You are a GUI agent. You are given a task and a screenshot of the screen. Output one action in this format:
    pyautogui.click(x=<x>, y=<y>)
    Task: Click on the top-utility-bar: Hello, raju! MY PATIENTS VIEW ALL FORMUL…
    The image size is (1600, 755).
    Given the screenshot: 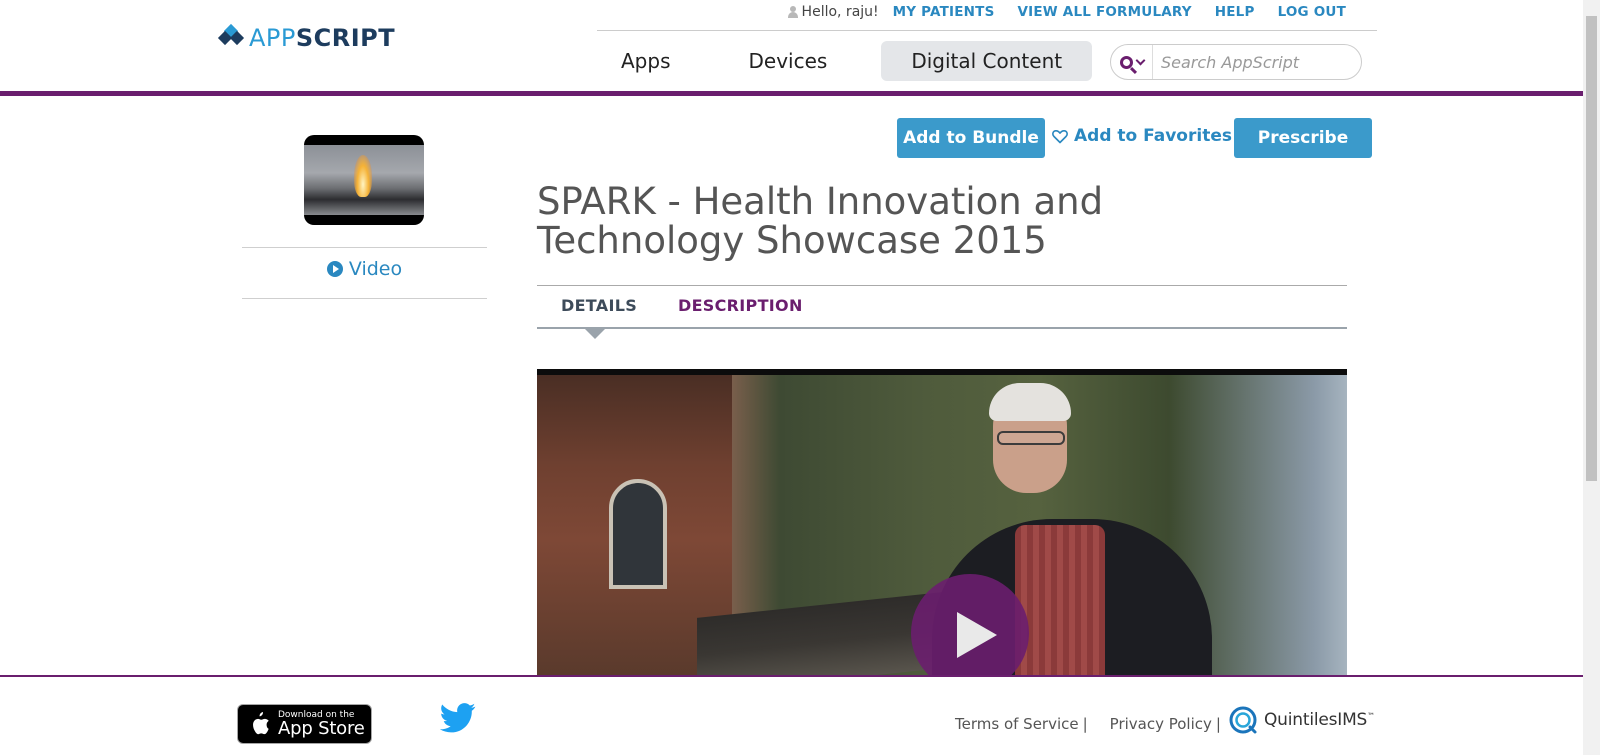 What is the action you would take?
    pyautogui.click(x=1066, y=12)
    